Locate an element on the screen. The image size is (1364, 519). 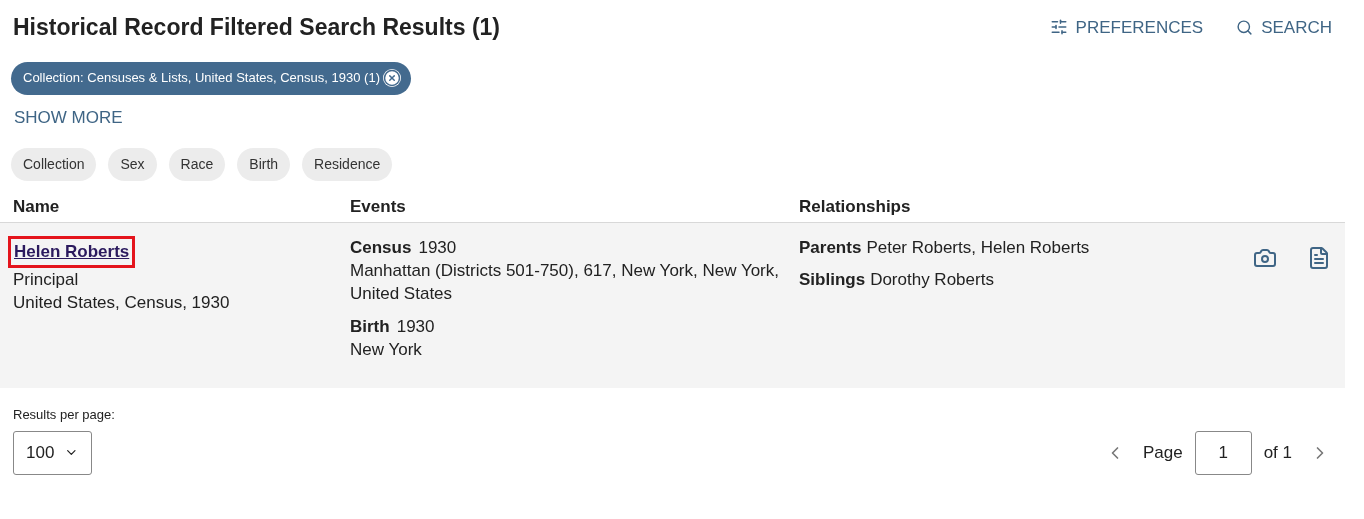
event-type: Birth is located at coordinates (370, 327).